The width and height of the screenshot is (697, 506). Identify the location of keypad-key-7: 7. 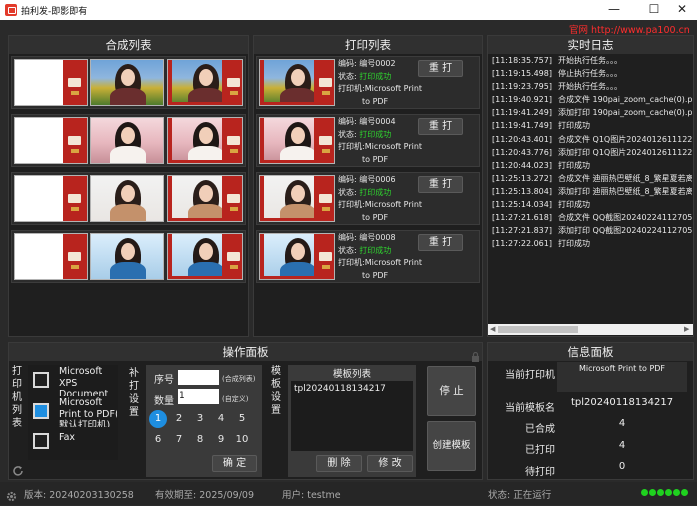
(179, 440).